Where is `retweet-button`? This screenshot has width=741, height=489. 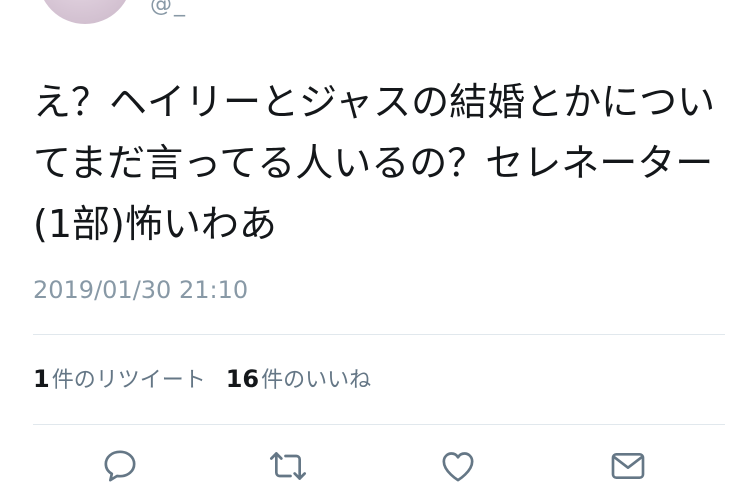
retweet-button is located at coordinates (288, 466).